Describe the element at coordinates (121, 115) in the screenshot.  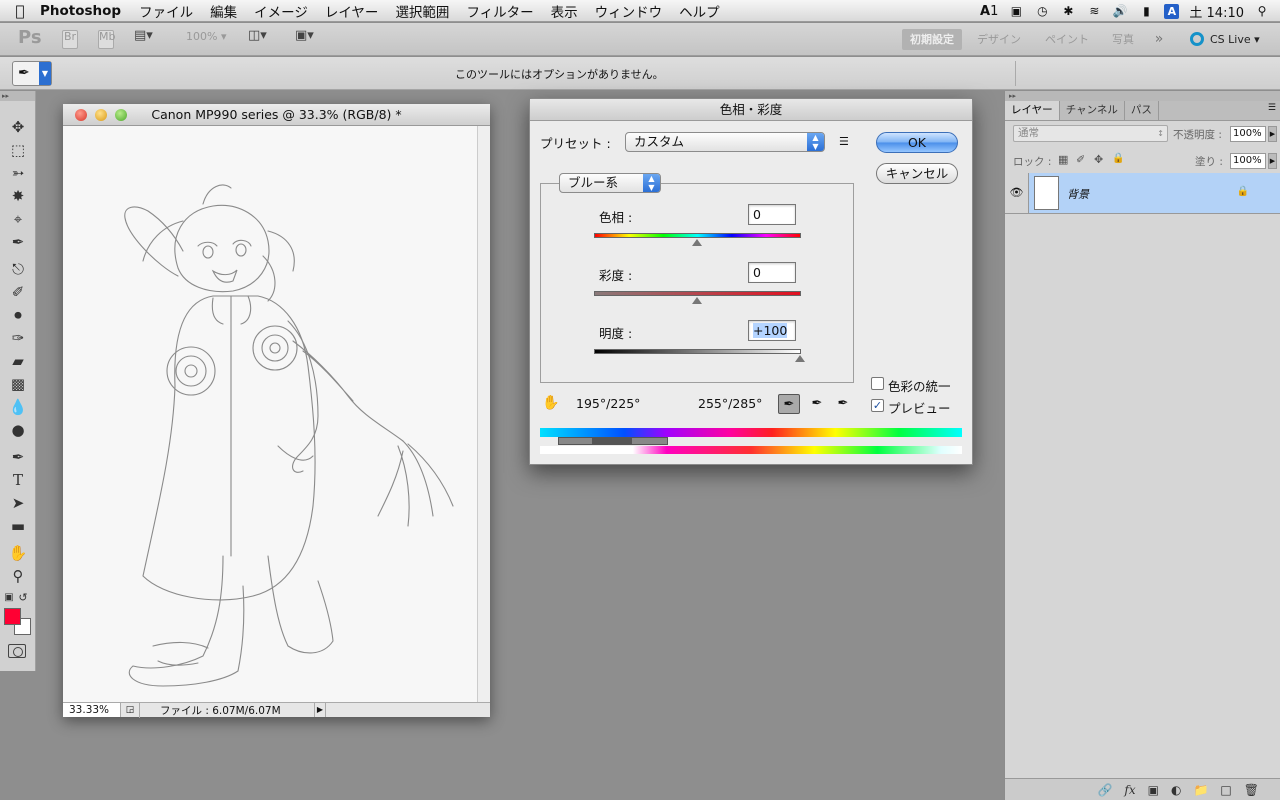
I see `zoom-button` at that location.